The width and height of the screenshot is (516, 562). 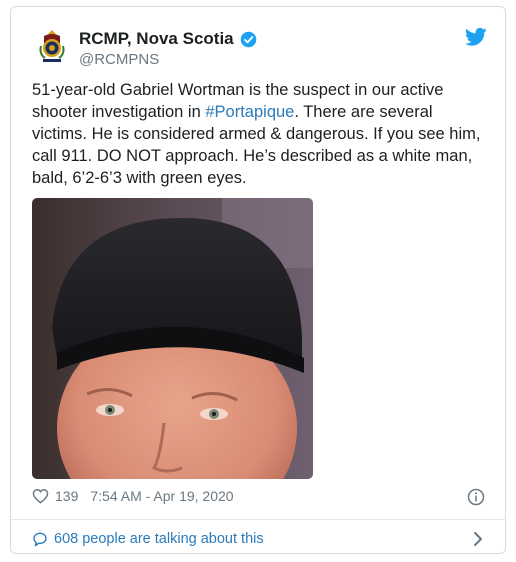 I want to click on rcmp-crest-icon, so click(x=52, y=46).